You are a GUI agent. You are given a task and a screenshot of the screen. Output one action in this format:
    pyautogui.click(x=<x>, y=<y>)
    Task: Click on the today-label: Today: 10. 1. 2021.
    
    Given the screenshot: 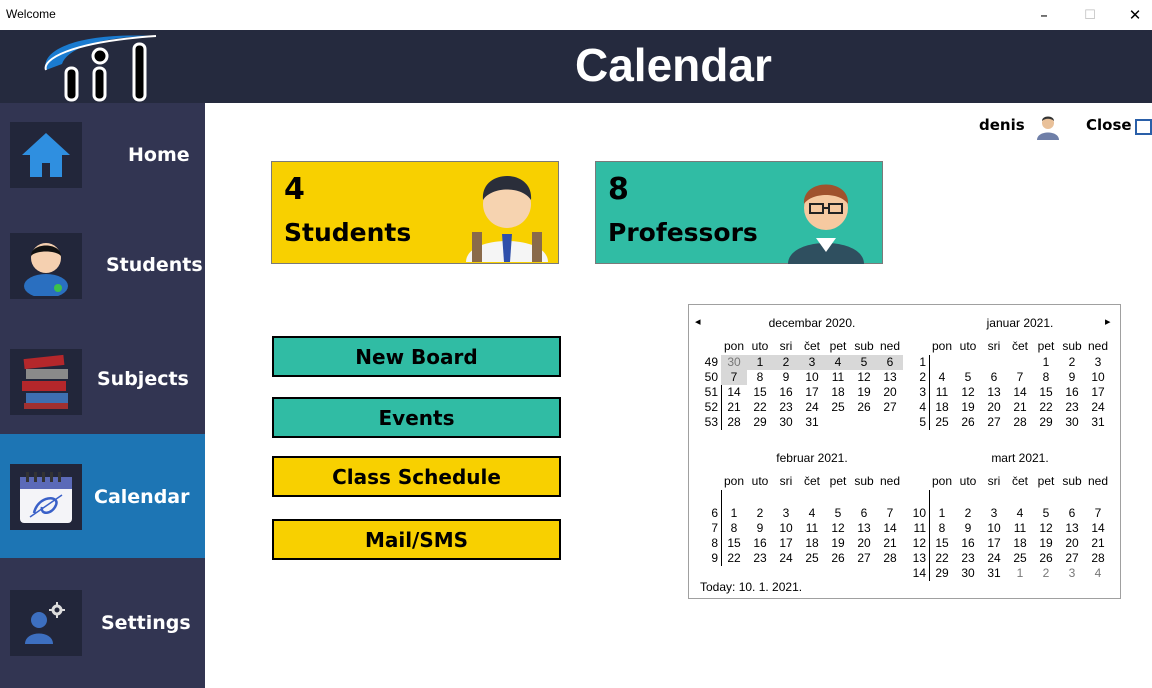 What is the action you would take?
    pyautogui.click(x=751, y=587)
    